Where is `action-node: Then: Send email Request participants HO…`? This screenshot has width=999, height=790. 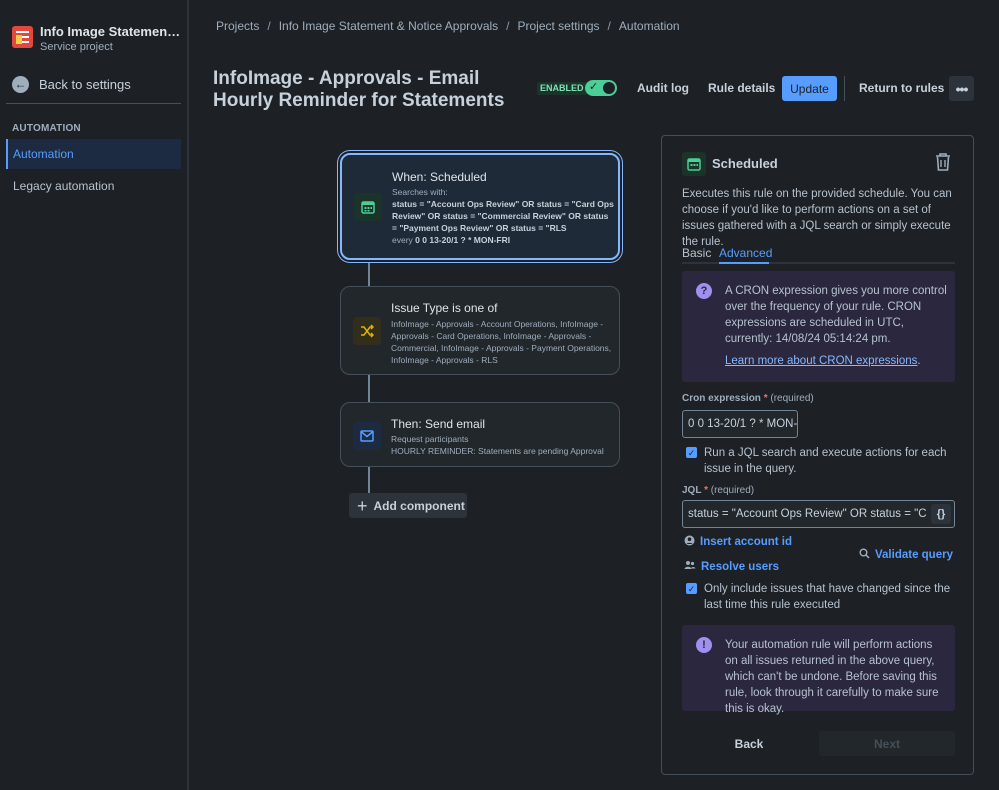 action-node: Then: Send email Request participants HO… is located at coordinates (480, 434).